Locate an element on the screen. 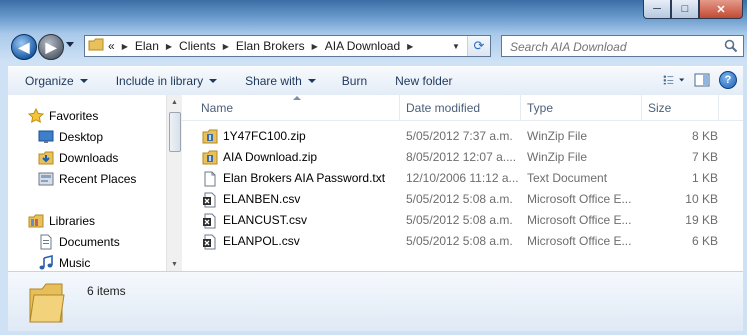 The height and width of the screenshot is (335, 747). chevron-down-icon is located at coordinates (83, 81).